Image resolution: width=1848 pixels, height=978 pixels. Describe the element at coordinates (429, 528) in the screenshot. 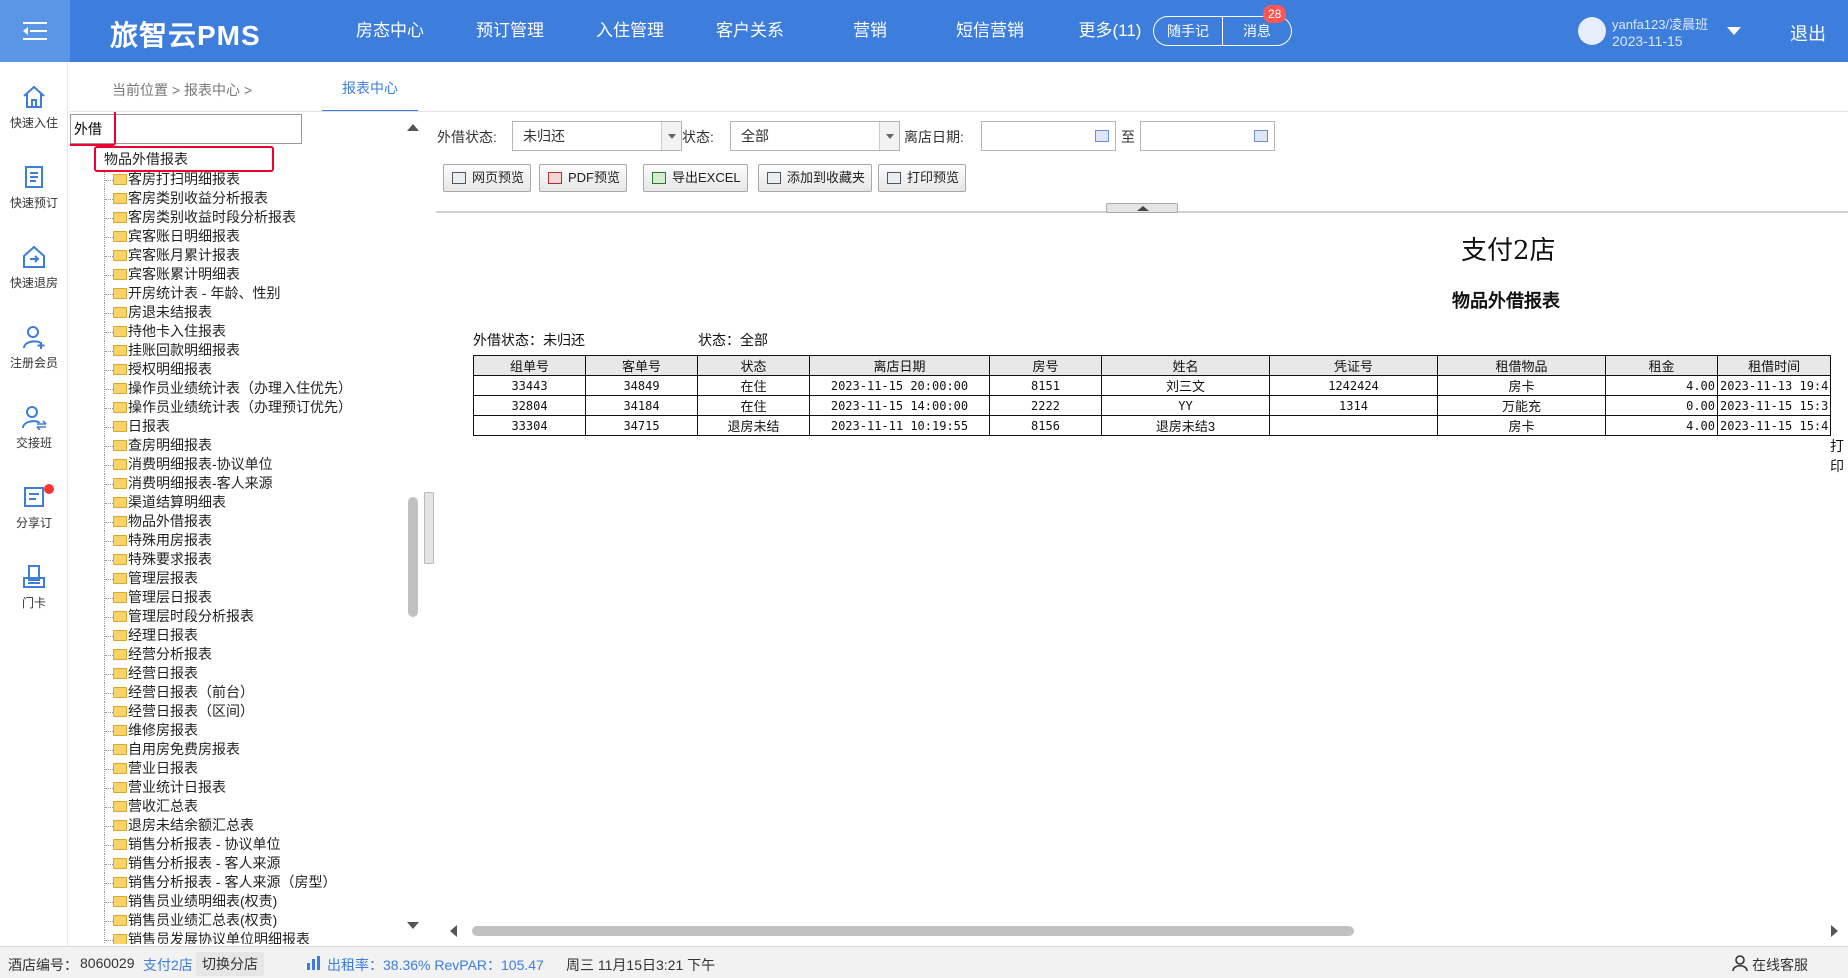

I see `panel-splitter-handle` at that location.